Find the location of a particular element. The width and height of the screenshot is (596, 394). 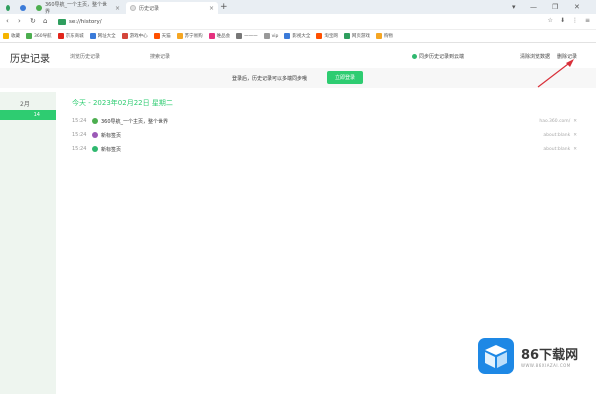

sync-icon is located at coordinates (414, 56).